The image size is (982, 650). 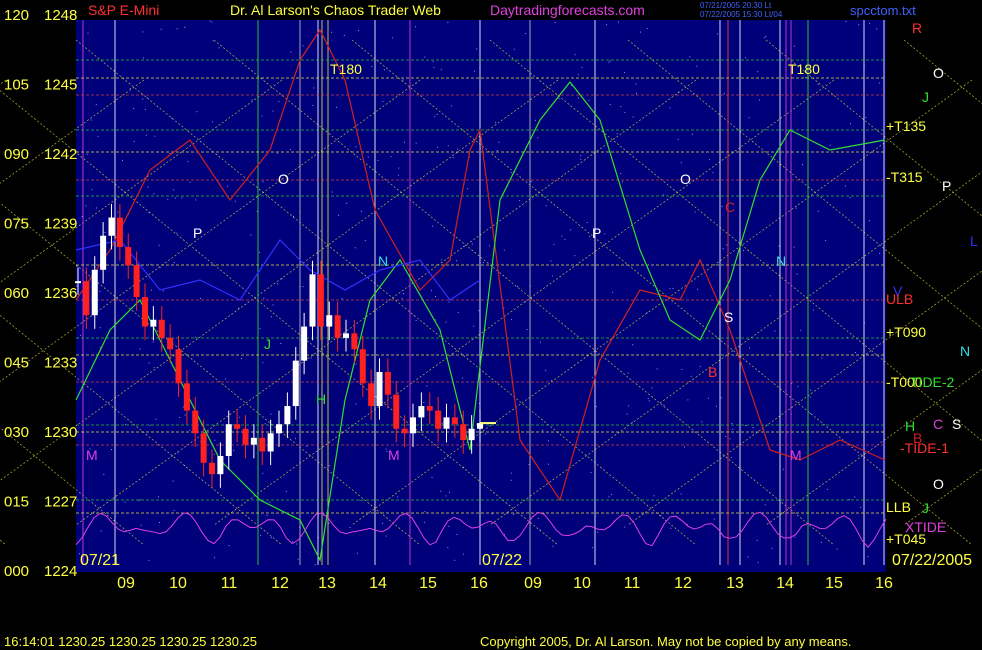 What do you see at coordinates (126, 583) in the screenshot?
I see `x-tick-label: 09` at bounding box center [126, 583].